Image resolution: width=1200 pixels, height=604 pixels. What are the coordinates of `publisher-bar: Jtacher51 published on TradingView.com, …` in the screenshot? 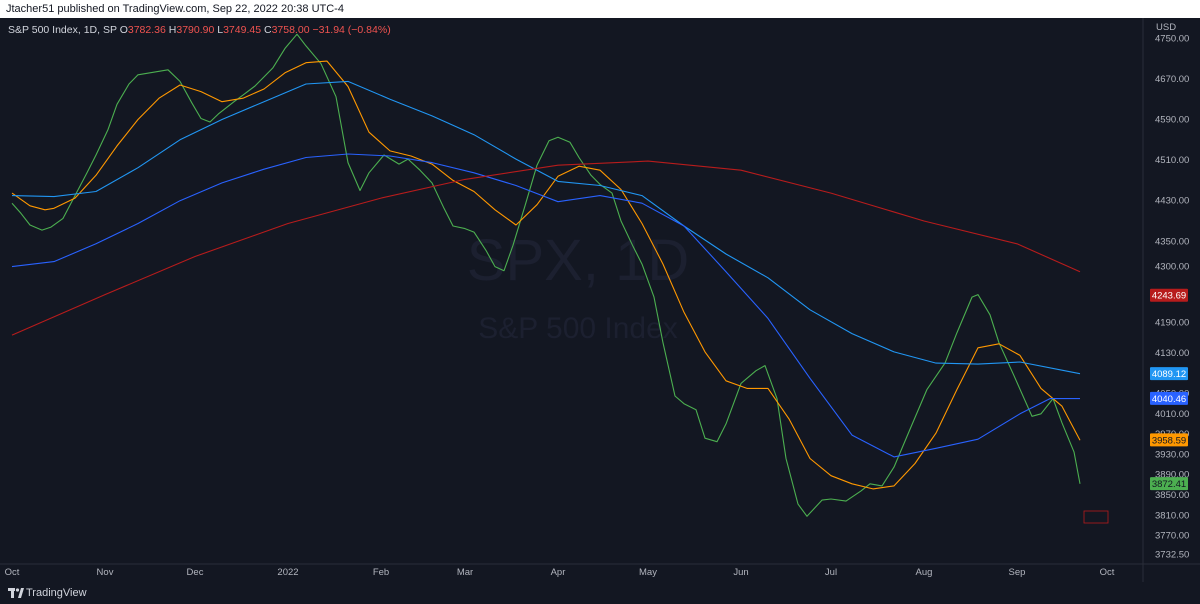 It's located at (600, 9).